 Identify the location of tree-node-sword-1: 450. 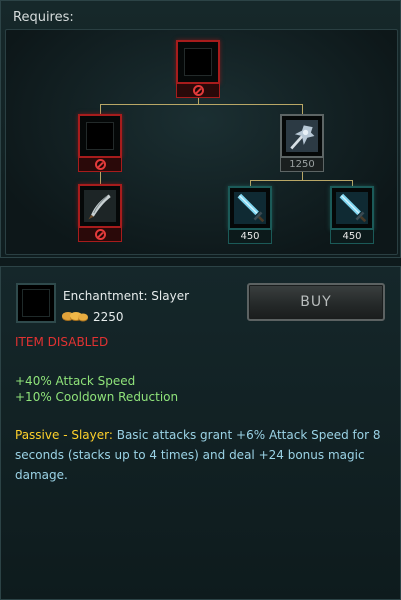
(250, 215).